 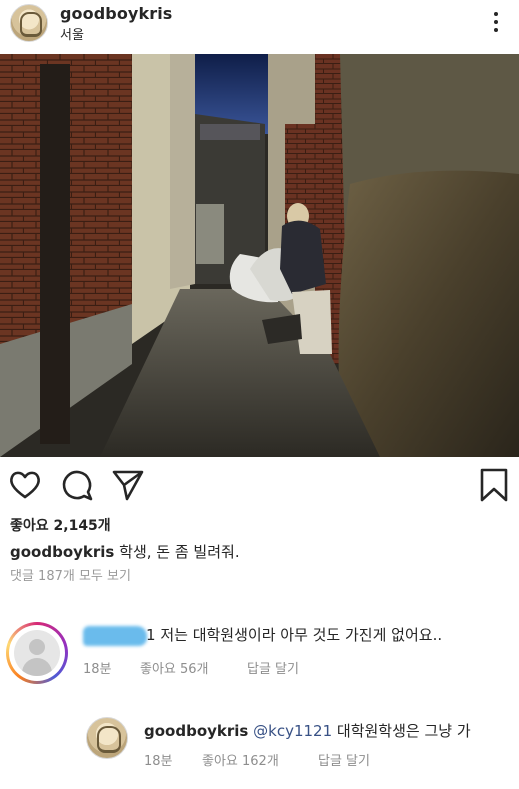 What do you see at coordinates (70, 574) in the screenshot?
I see `view-all-comments-link: 댓글 187개 모두 보기` at bounding box center [70, 574].